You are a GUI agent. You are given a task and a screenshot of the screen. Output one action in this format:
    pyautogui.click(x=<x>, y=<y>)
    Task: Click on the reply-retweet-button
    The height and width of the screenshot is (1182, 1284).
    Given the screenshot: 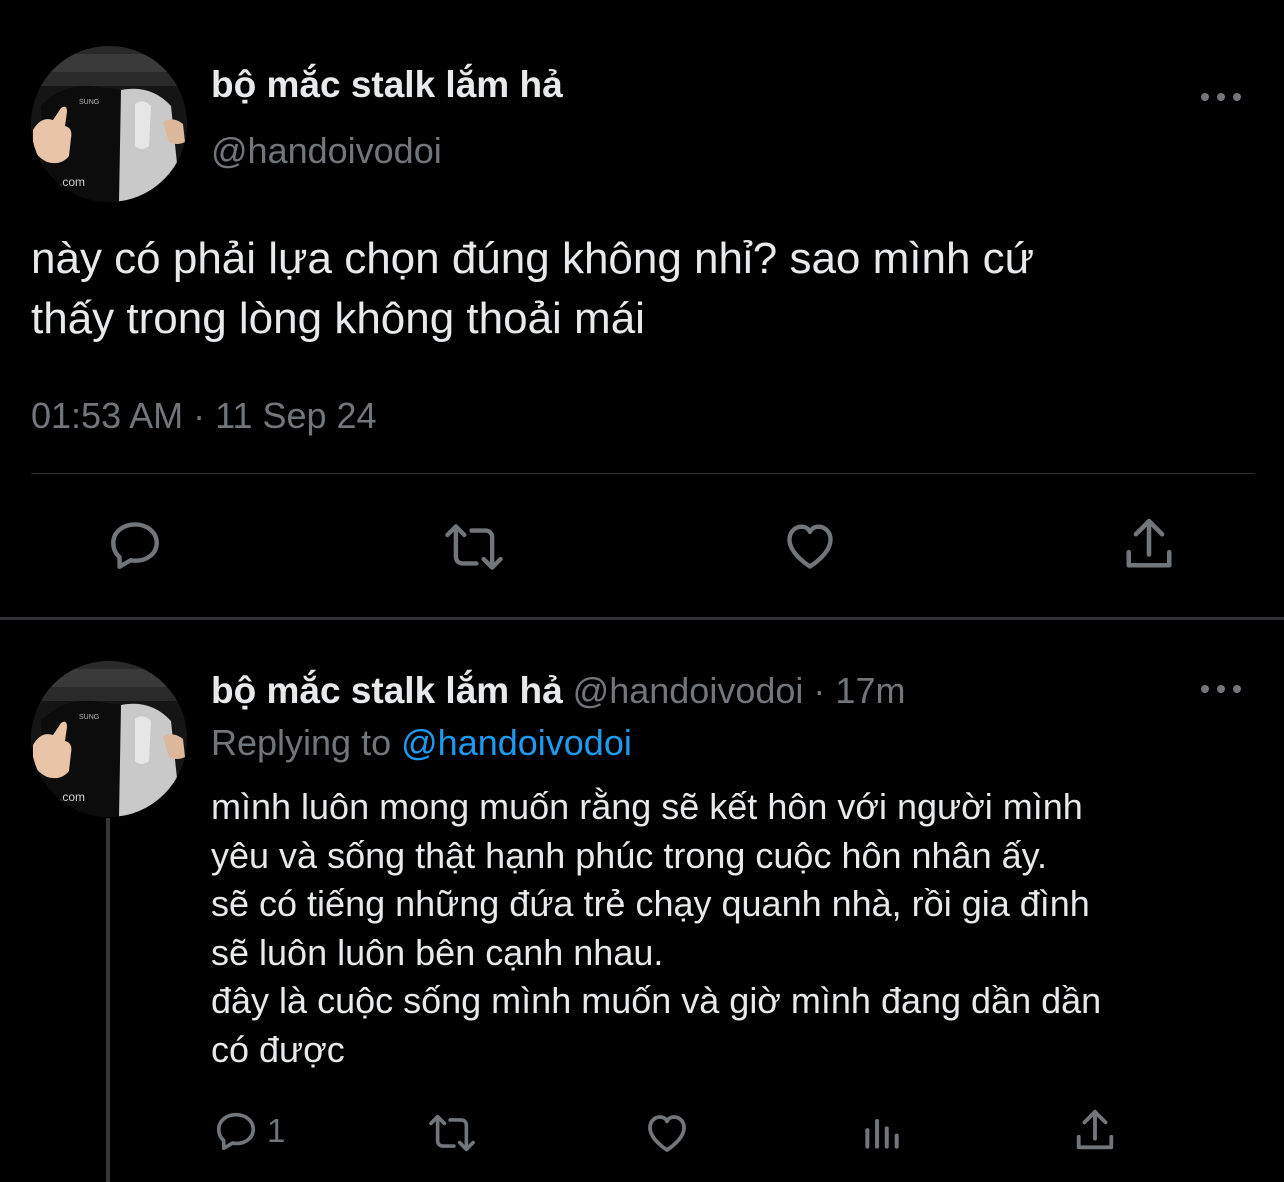 What is the action you would take?
    pyautogui.click(x=452, y=1133)
    